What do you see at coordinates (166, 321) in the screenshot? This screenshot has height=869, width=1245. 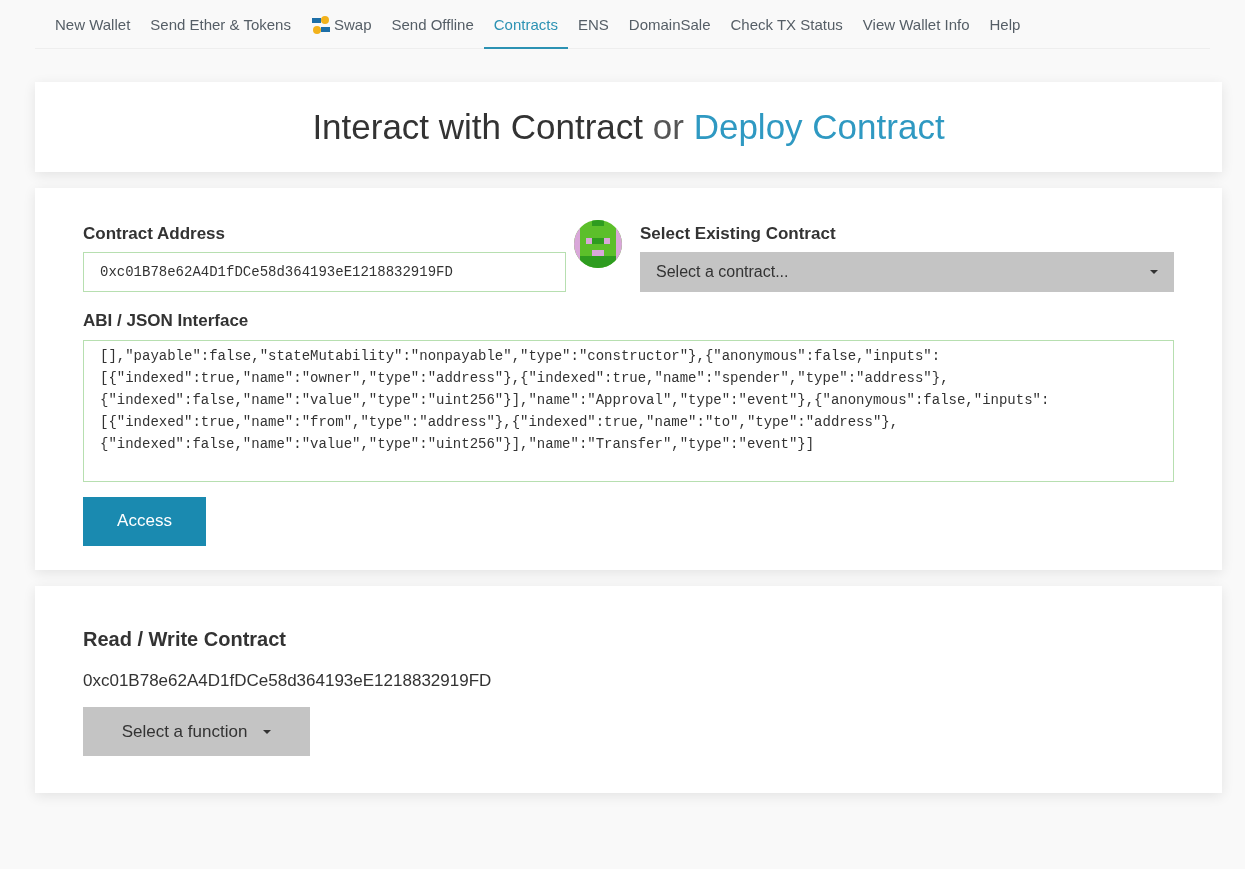 I see `field-label: ABI / JSON Interface` at bounding box center [166, 321].